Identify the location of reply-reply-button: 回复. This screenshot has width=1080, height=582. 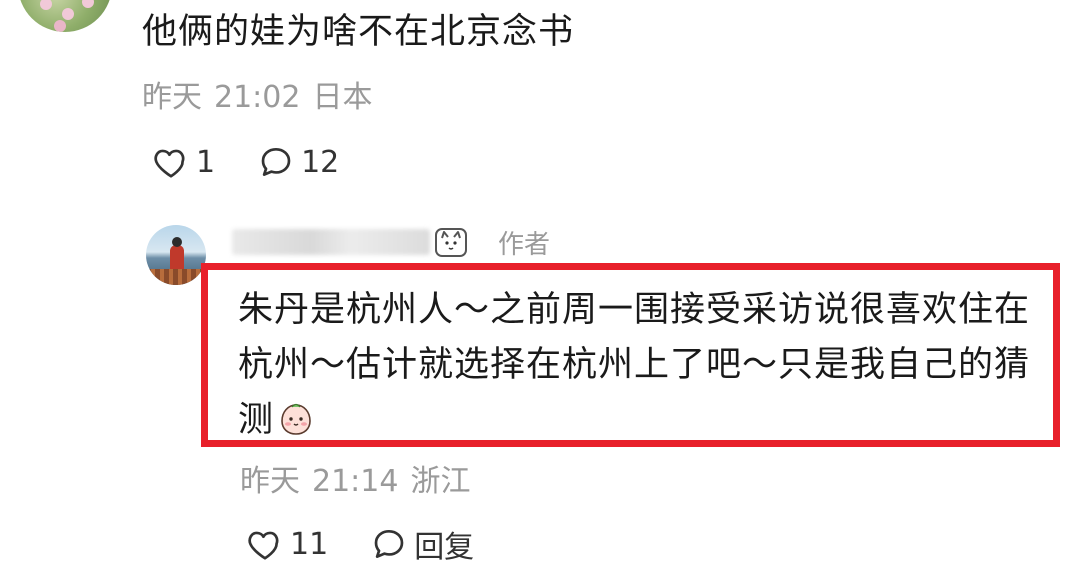
(443, 544).